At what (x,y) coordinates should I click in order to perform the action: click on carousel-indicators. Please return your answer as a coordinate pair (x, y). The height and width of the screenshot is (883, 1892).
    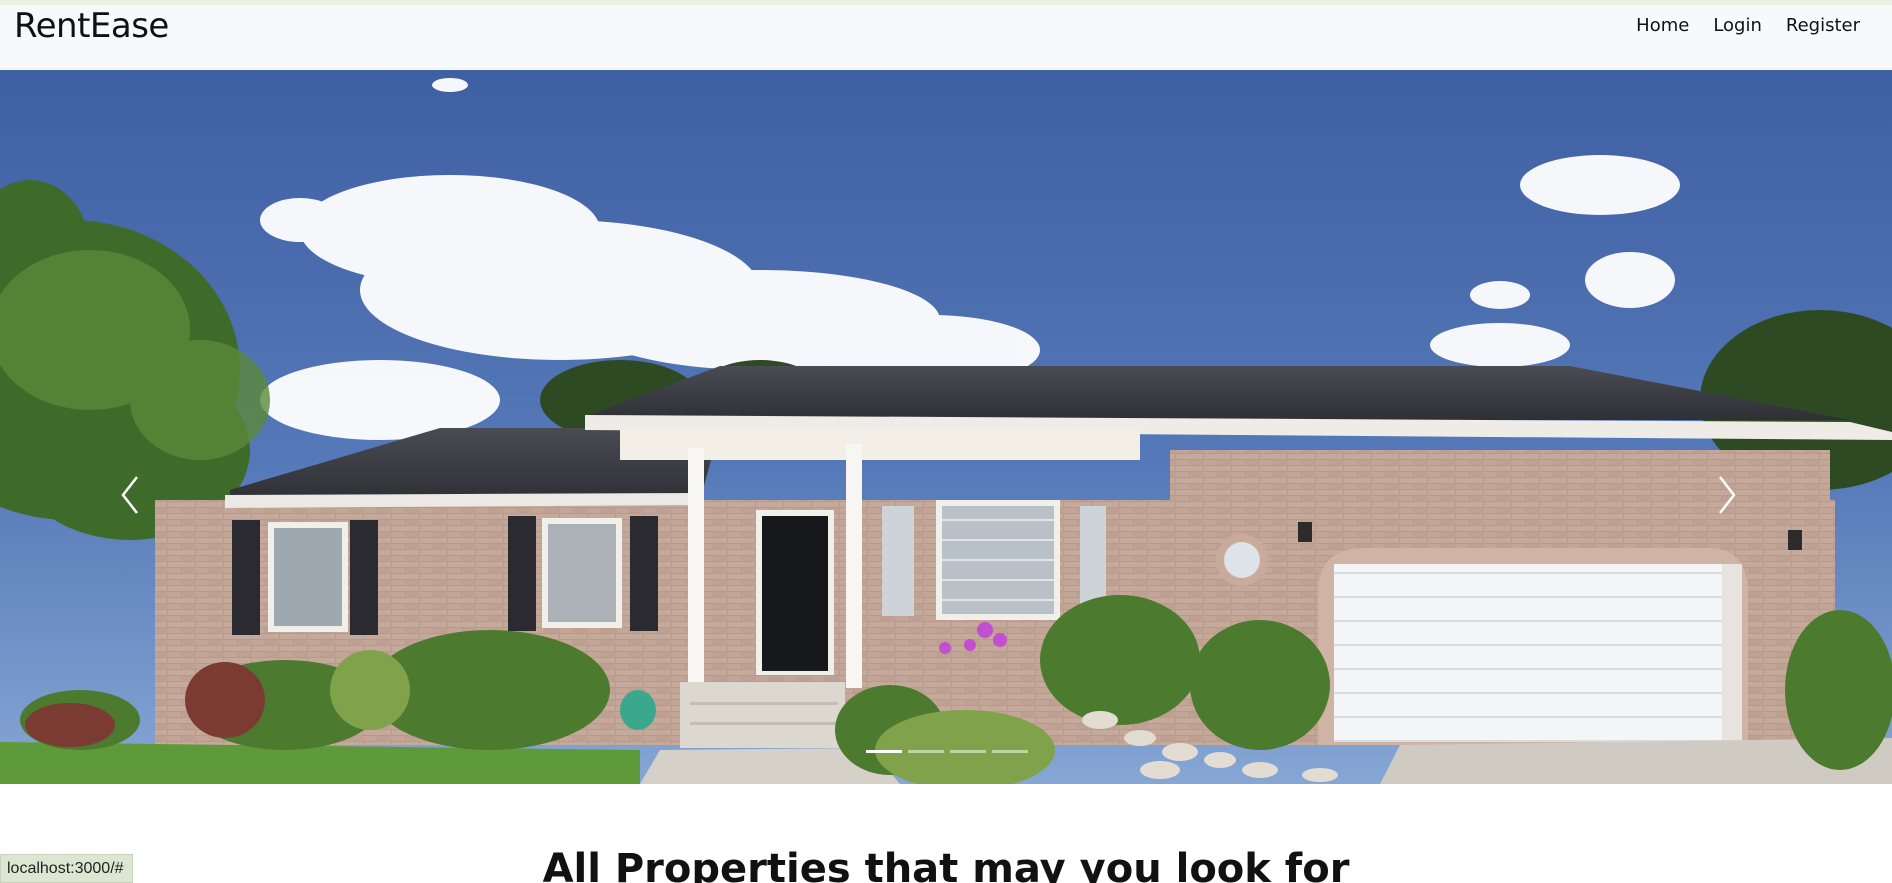
    Looking at the image, I should click on (947, 751).